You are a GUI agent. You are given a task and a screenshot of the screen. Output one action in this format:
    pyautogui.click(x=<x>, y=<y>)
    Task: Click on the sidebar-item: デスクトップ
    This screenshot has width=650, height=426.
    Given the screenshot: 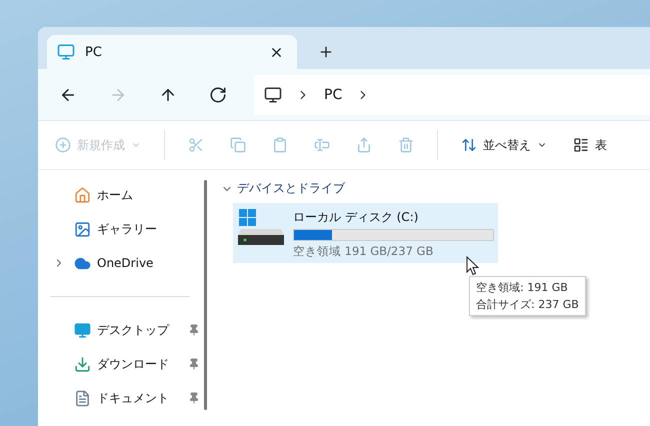 What is the action you would take?
    pyautogui.click(x=125, y=330)
    